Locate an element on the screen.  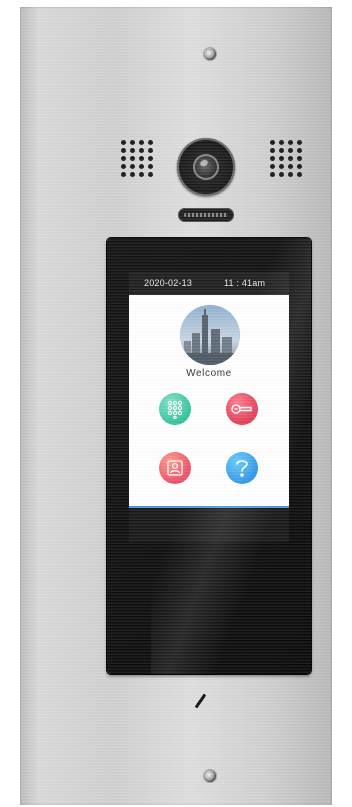
status-bar: 2020-02-13 11 : 41am is located at coordinates (209, 283).